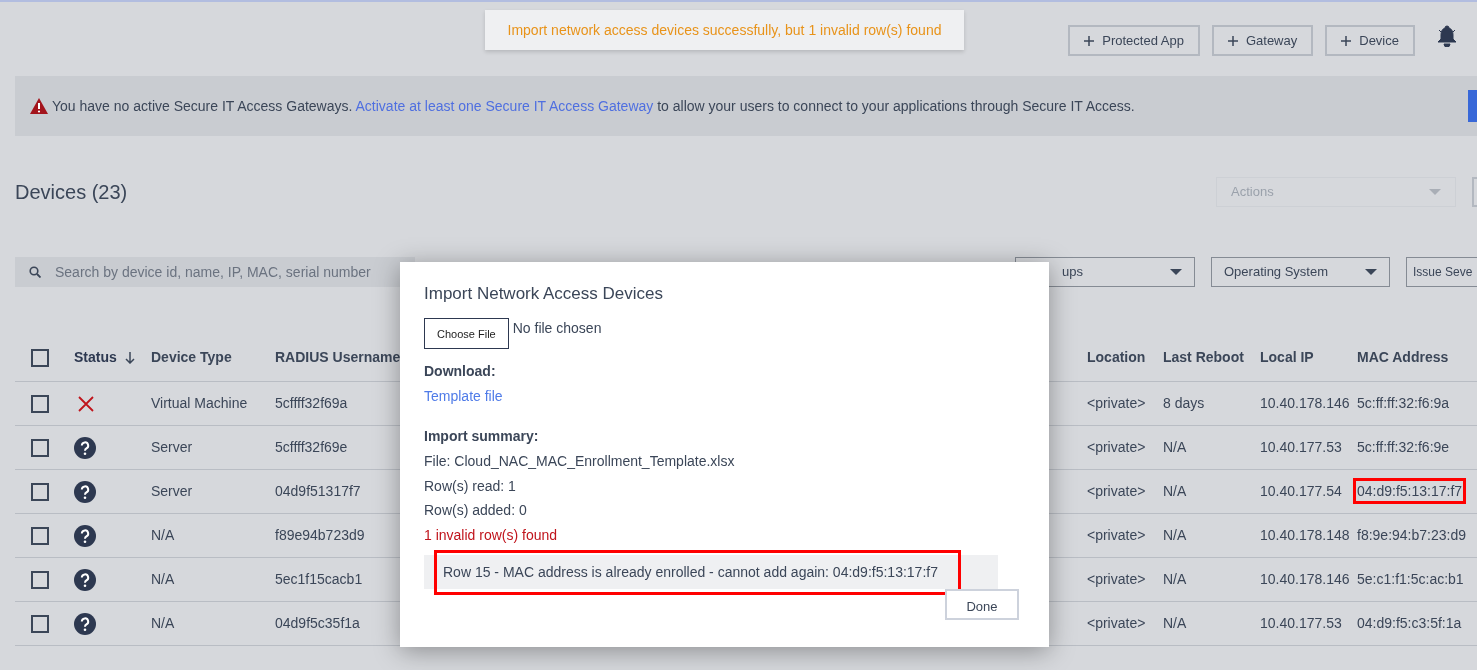 The width and height of the screenshot is (1477, 670). What do you see at coordinates (1441, 272) in the screenshot?
I see `filter-dropdown: Issue Seve` at bounding box center [1441, 272].